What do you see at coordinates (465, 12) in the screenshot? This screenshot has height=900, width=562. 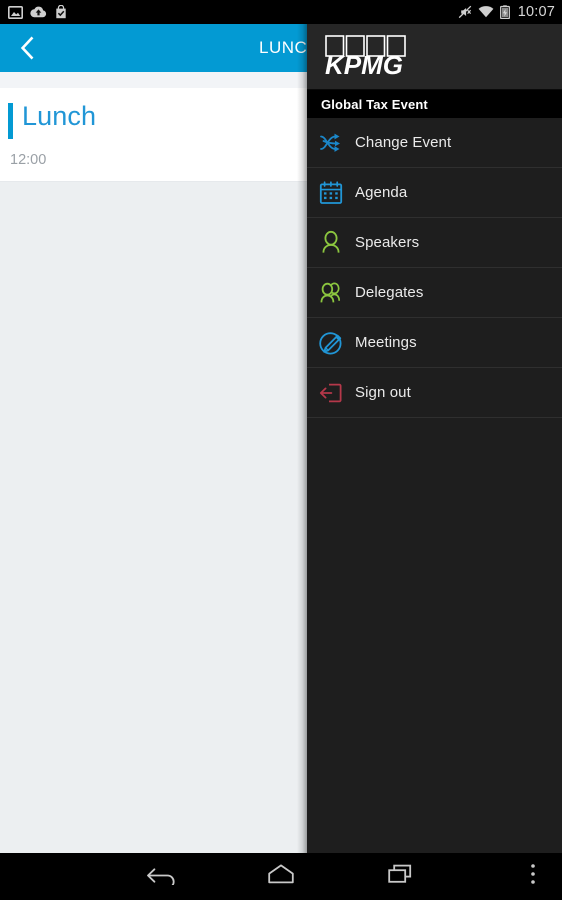 I see `mute-ringer-off-icon` at bounding box center [465, 12].